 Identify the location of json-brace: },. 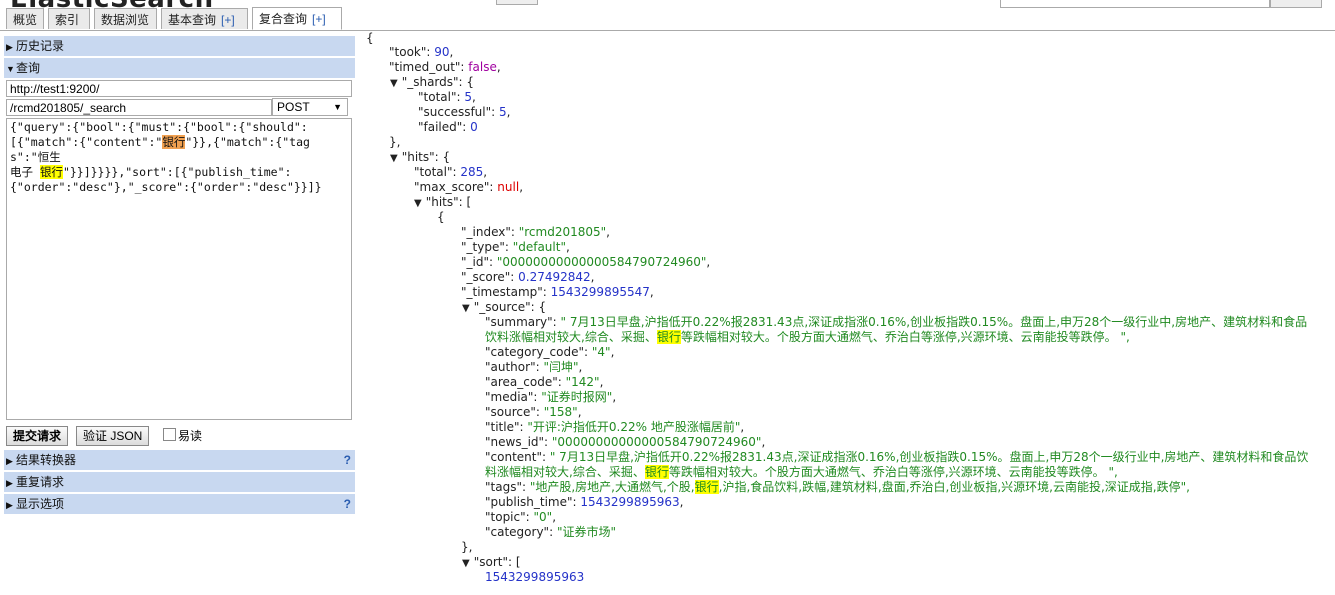
(467, 547).